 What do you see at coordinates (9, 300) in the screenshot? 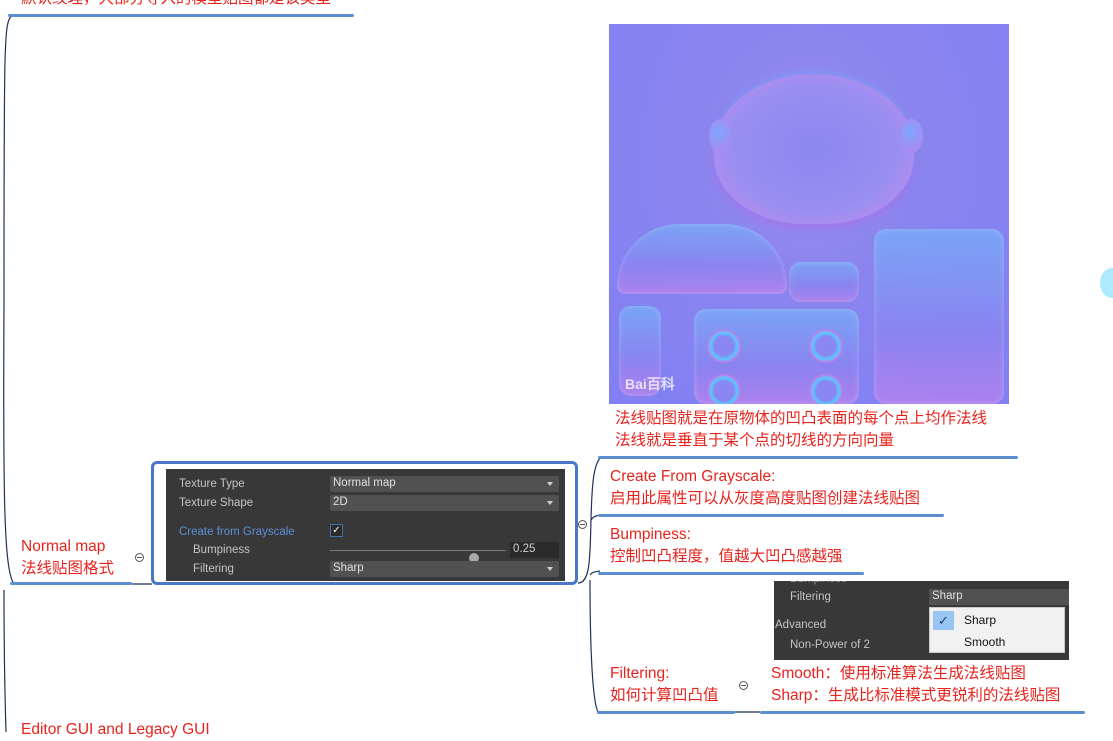
I see `left-trunk-line` at bounding box center [9, 300].